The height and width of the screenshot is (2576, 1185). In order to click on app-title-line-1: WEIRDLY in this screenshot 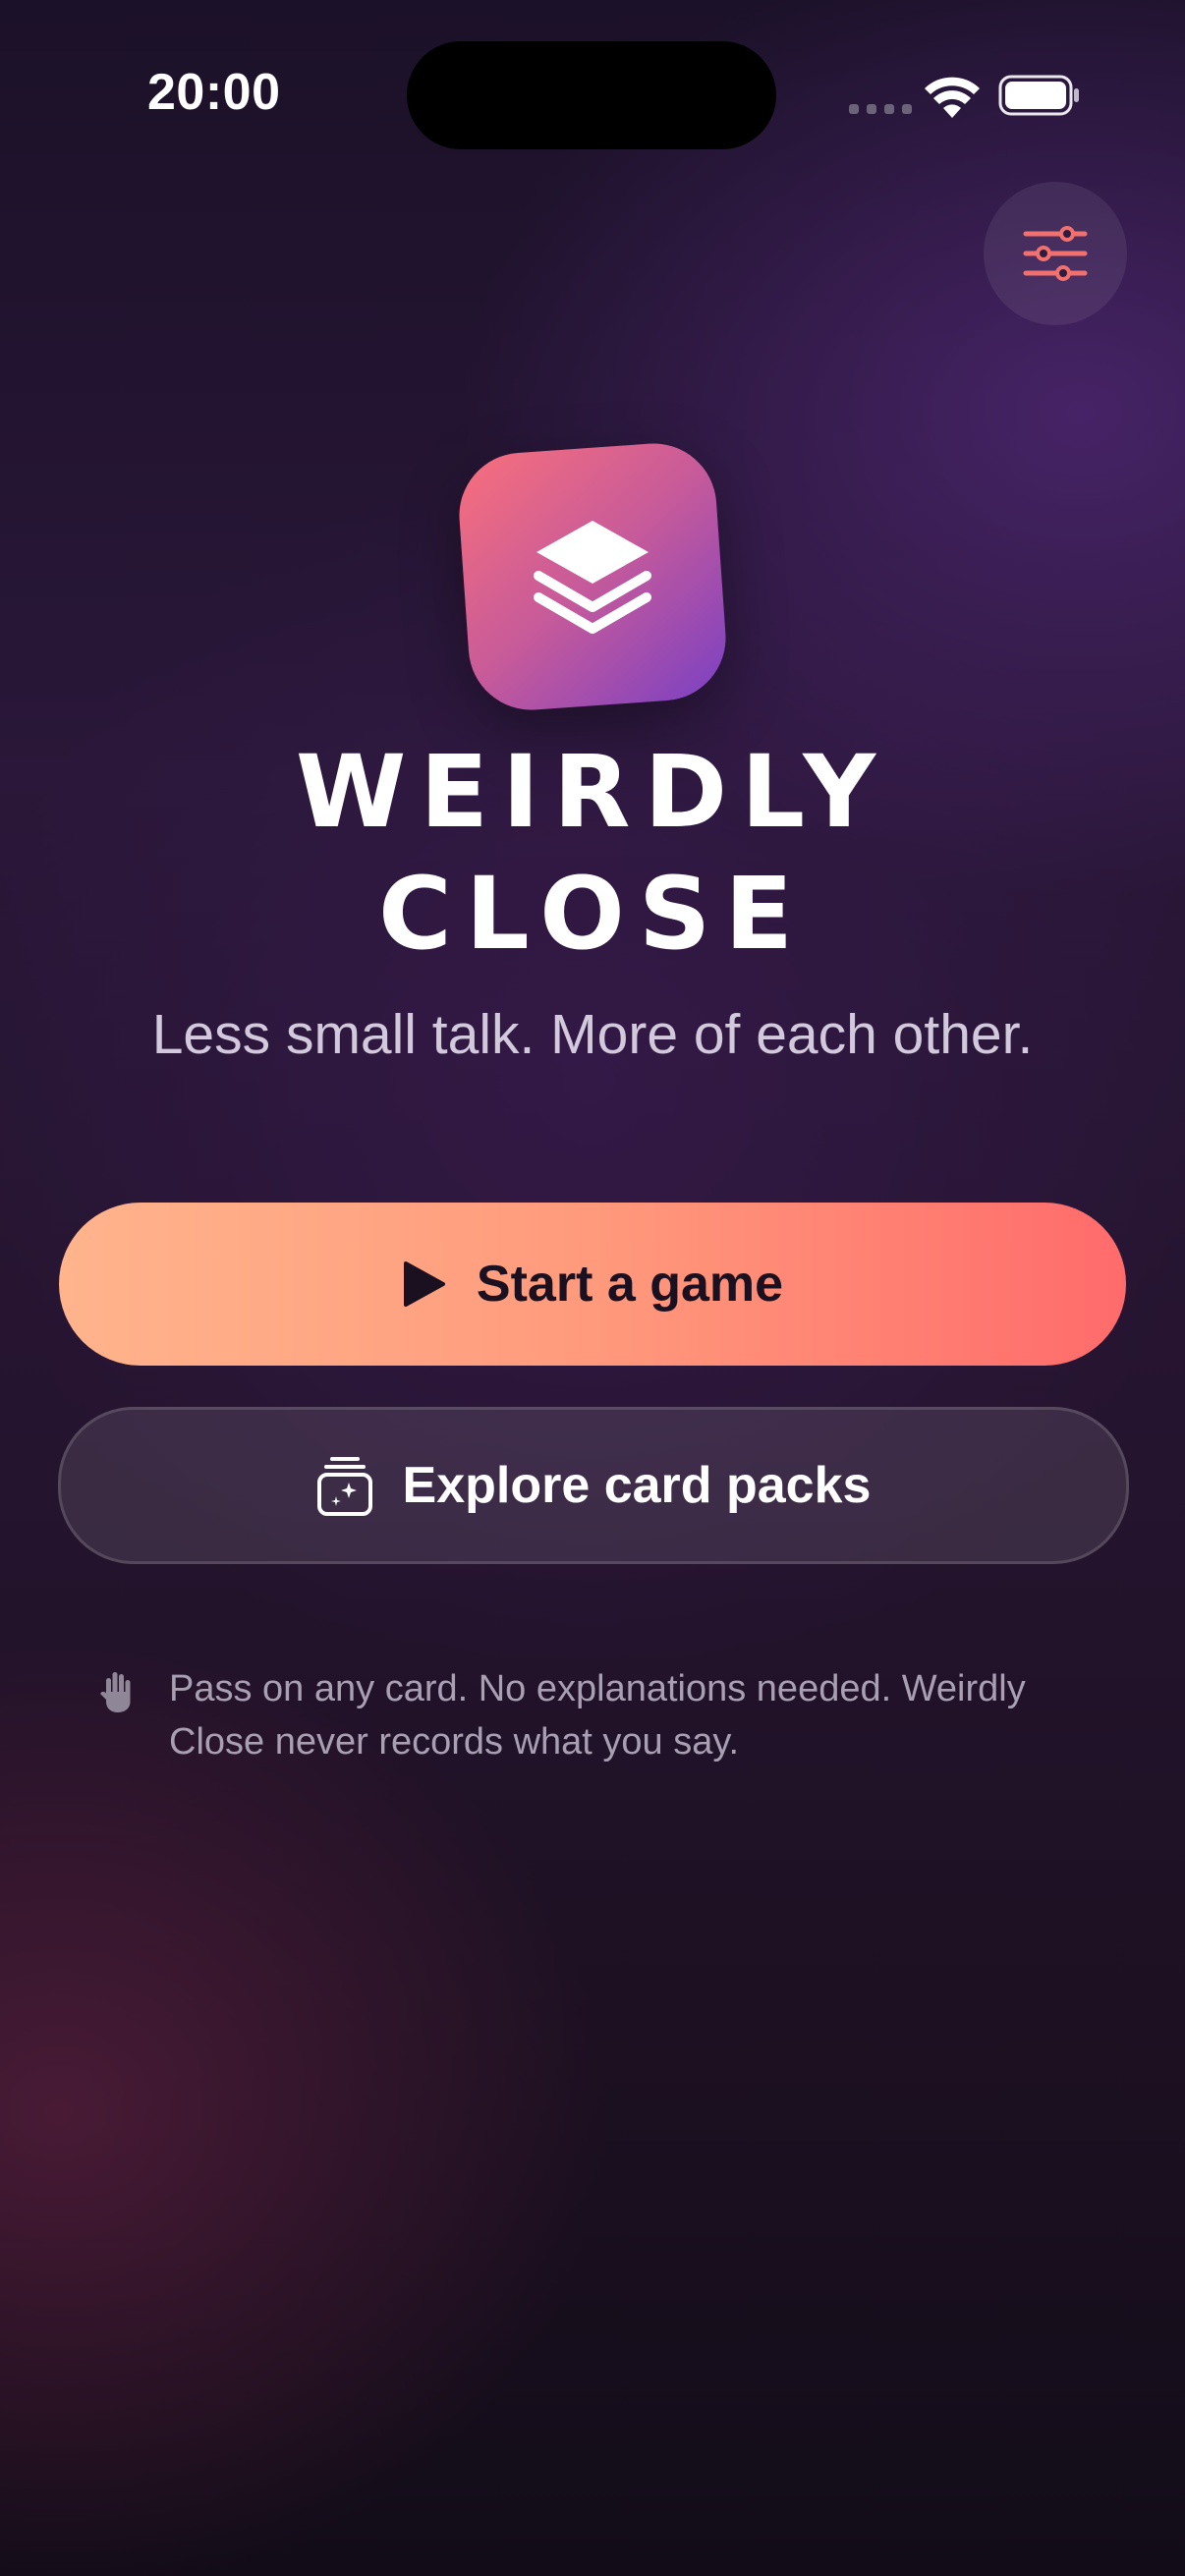, I will do `click(592, 792)`.